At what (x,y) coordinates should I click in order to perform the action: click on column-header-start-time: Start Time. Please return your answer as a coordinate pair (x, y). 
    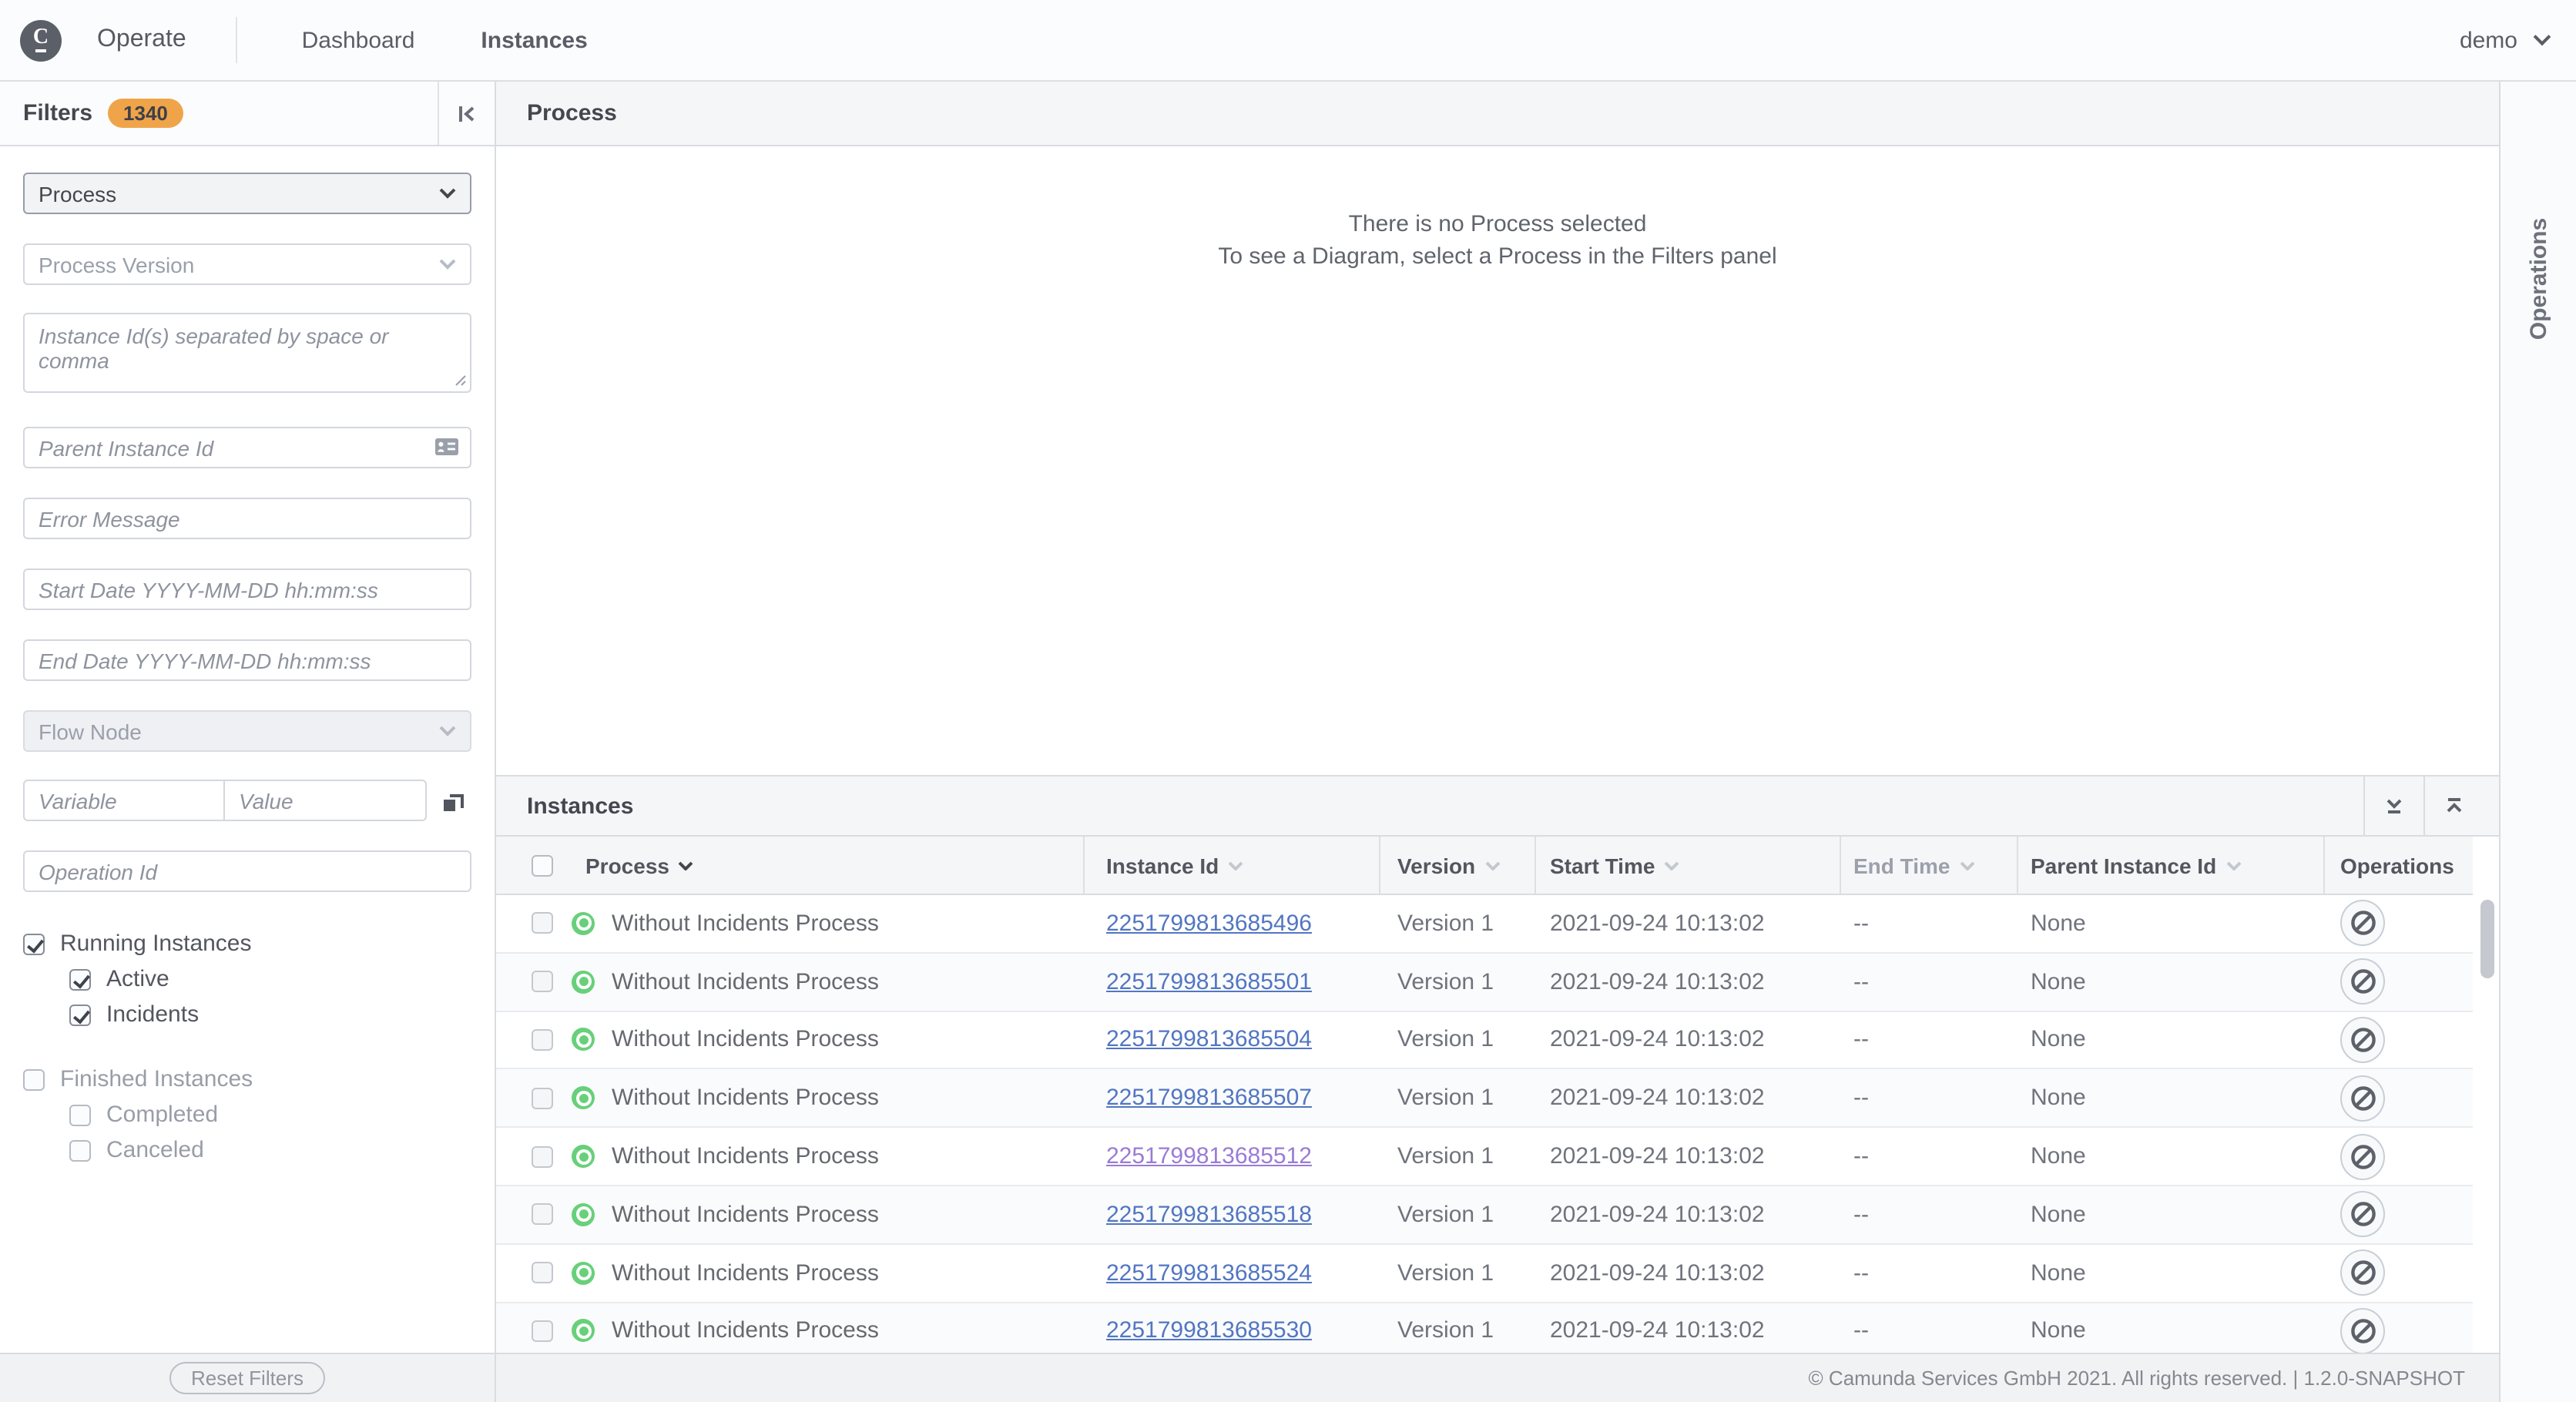
    Looking at the image, I should click on (1602, 865).